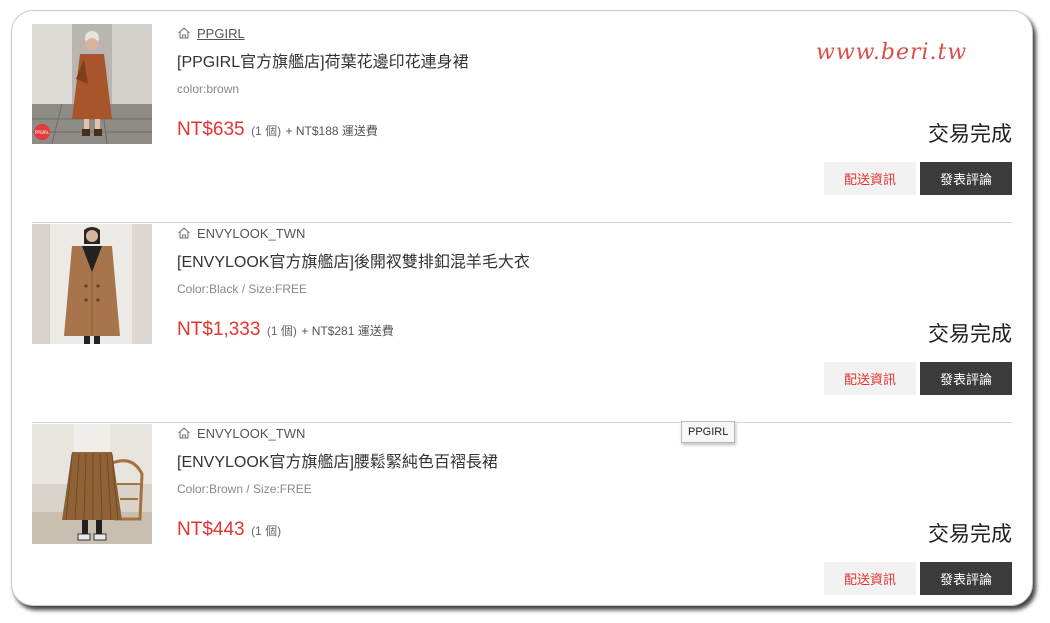  Describe the element at coordinates (92, 84) in the screenshot. I see `product-image: PPGIRL` at that location.